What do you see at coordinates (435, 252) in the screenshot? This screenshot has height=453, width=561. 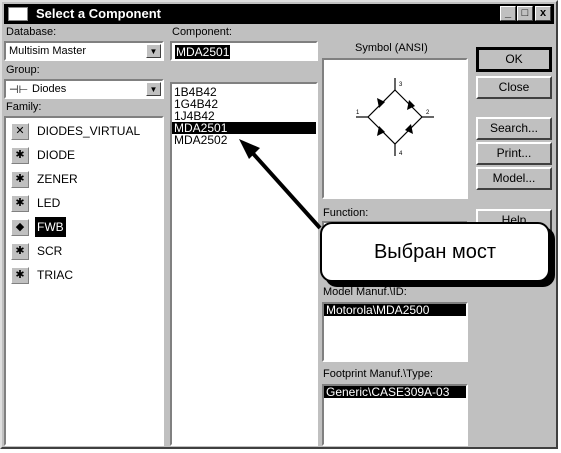 I see `callout-label: Выбран мост` at bounding box center [435, 252].